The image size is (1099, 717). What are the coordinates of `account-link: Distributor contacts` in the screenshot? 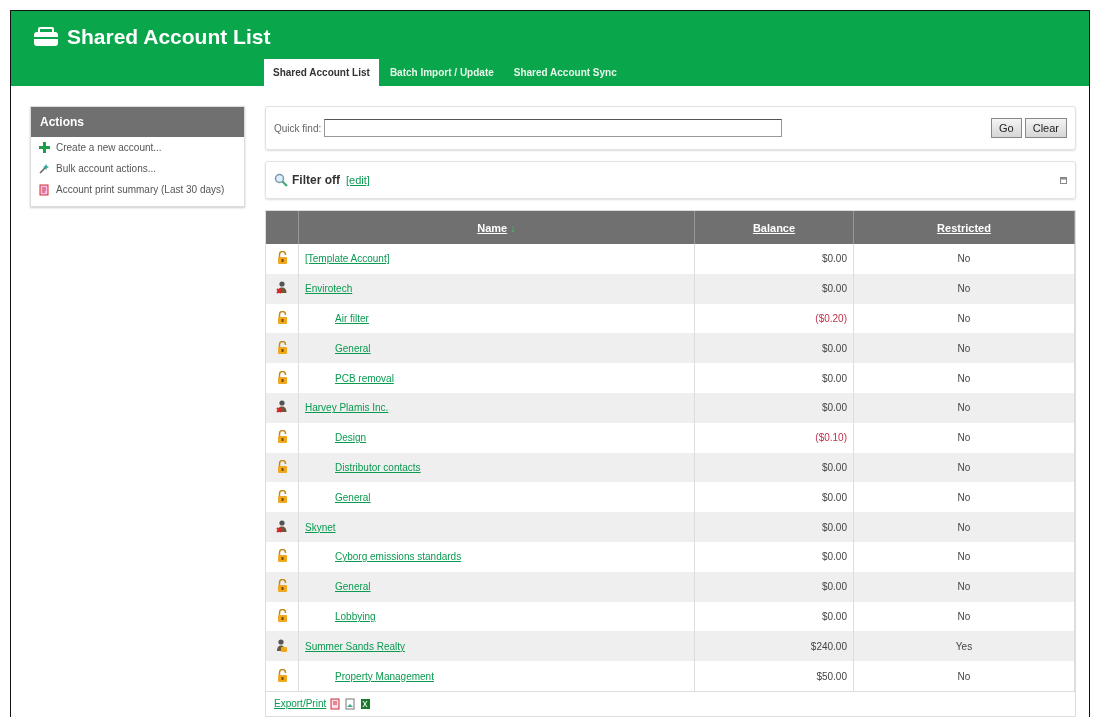 It's located at (378, 467).